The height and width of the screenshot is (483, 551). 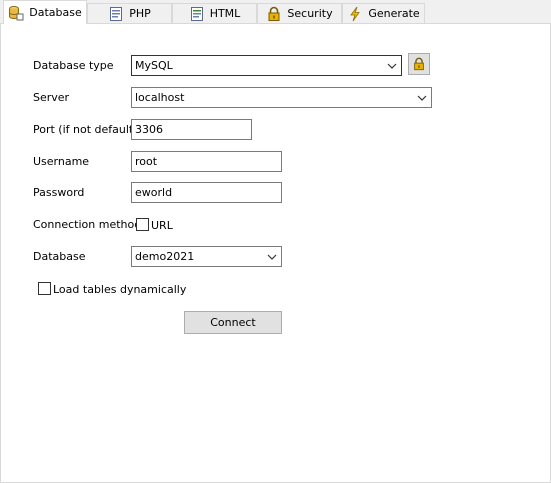 What do you see at coordinates (142, 224) in the screenshot?
I see `url-checkbox` at bounding box center [142, 224].